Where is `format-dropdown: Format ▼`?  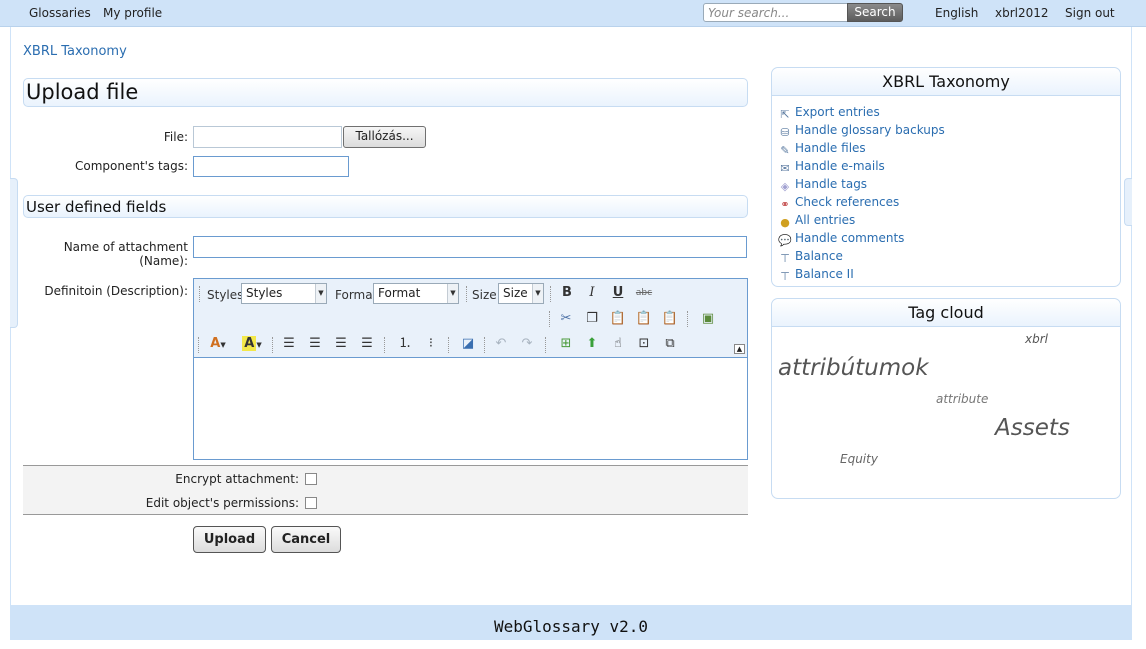 format-dropdown: Format ▼ is located at coordinates (416, 293).